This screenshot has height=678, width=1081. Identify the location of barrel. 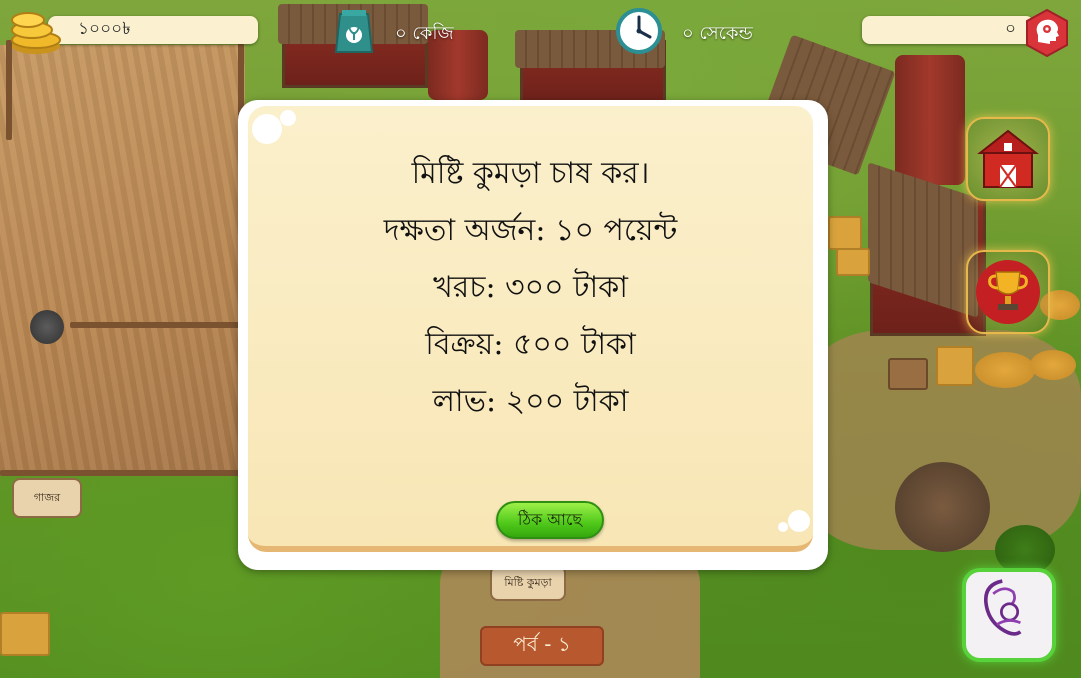
(47, 327).